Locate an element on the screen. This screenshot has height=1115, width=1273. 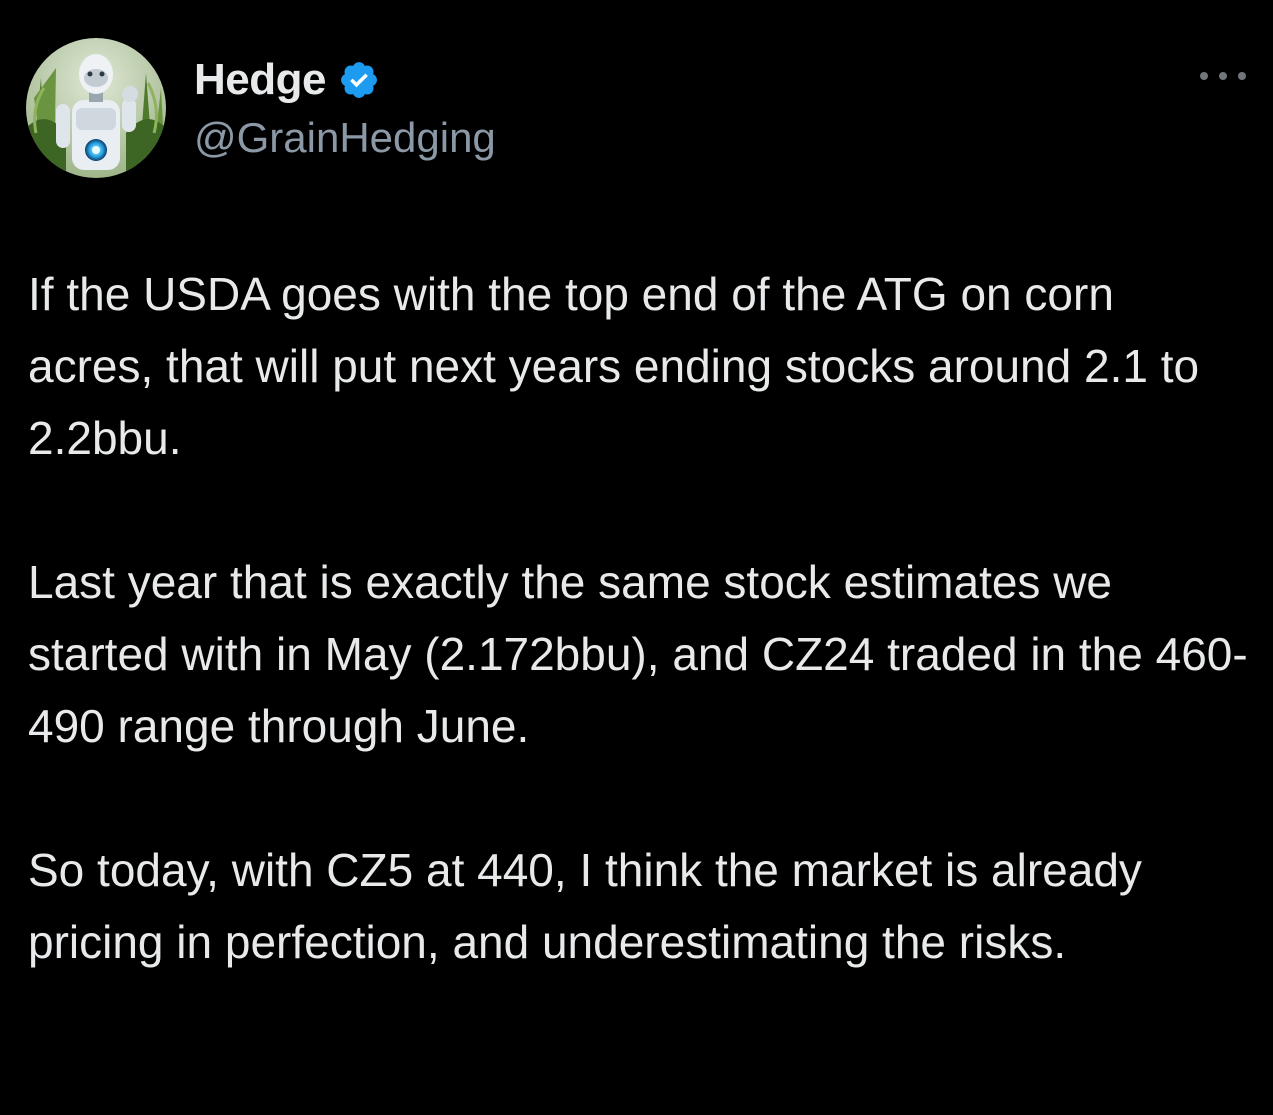
display-name-row: Hedge is located at coordinates (345, 80).